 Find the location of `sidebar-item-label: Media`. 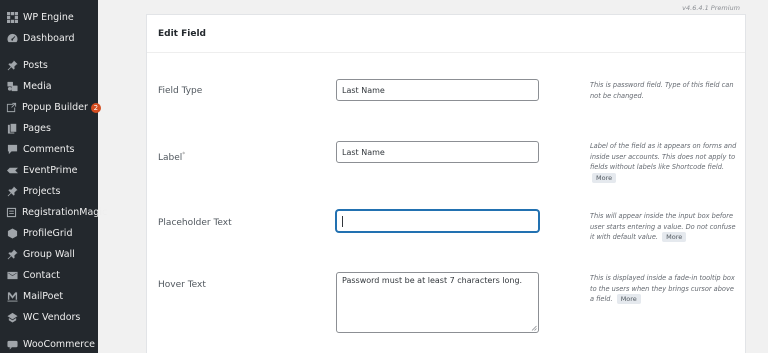

sidebar-item-label: Media is located at coordinates (37, 86).